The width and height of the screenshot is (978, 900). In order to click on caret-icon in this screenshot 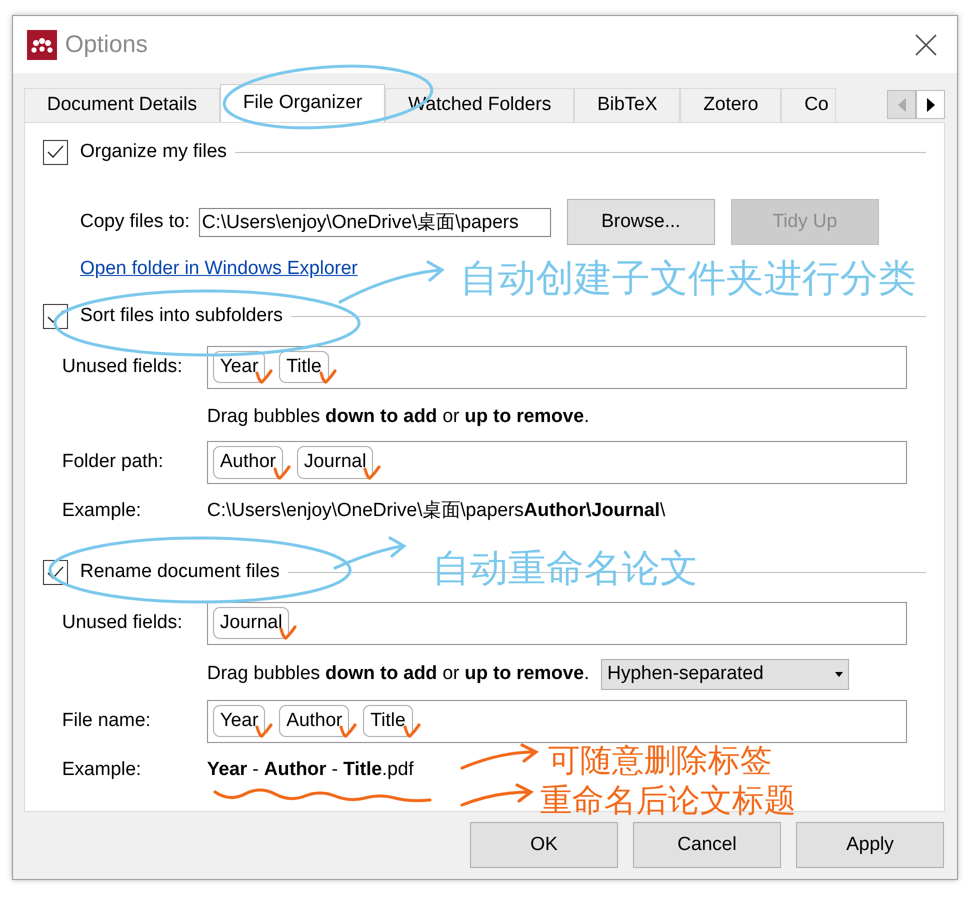, I will do `click(839, 674)`.